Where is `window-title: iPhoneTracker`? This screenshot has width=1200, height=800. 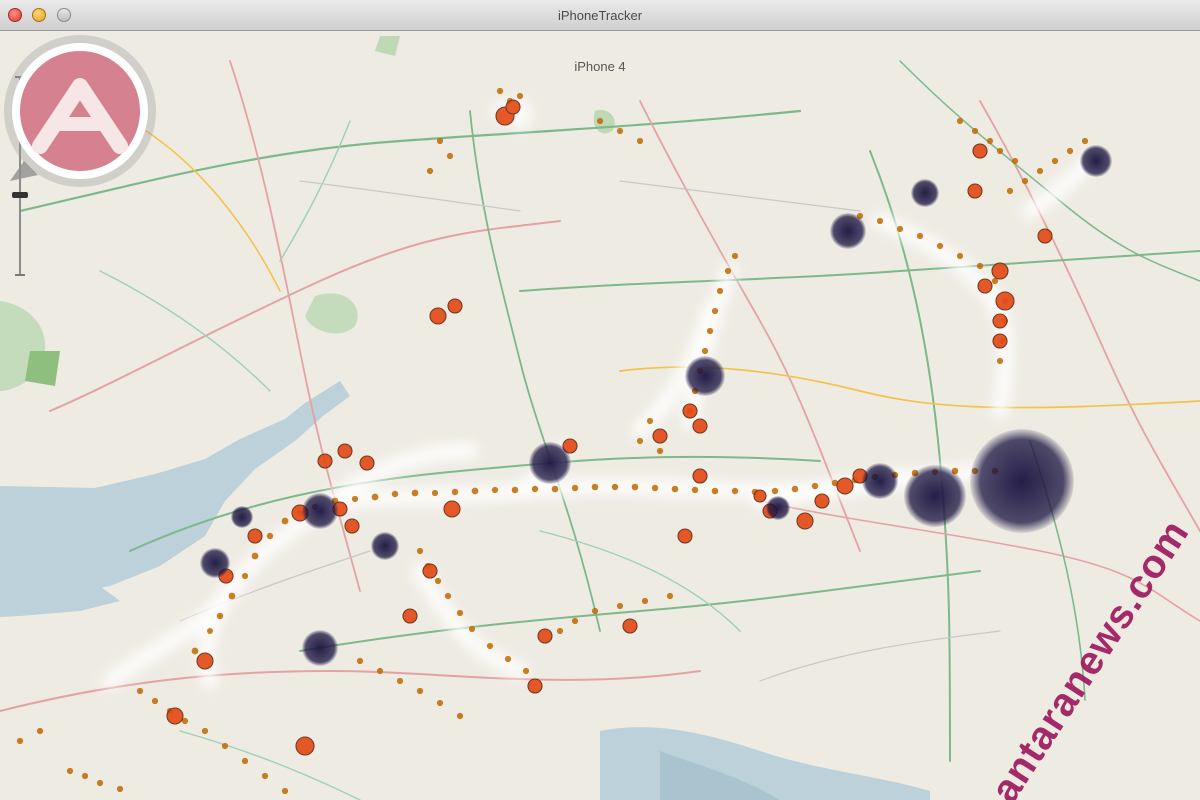
window-title: iPhoneTracker is located at coordinates (600, 15).